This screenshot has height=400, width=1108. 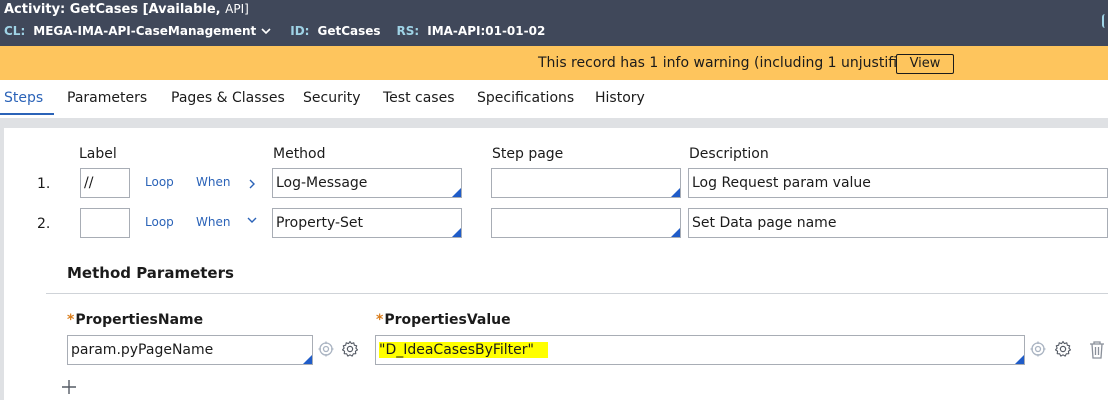 I want to click on section-divider, so click(x=577, y=293).